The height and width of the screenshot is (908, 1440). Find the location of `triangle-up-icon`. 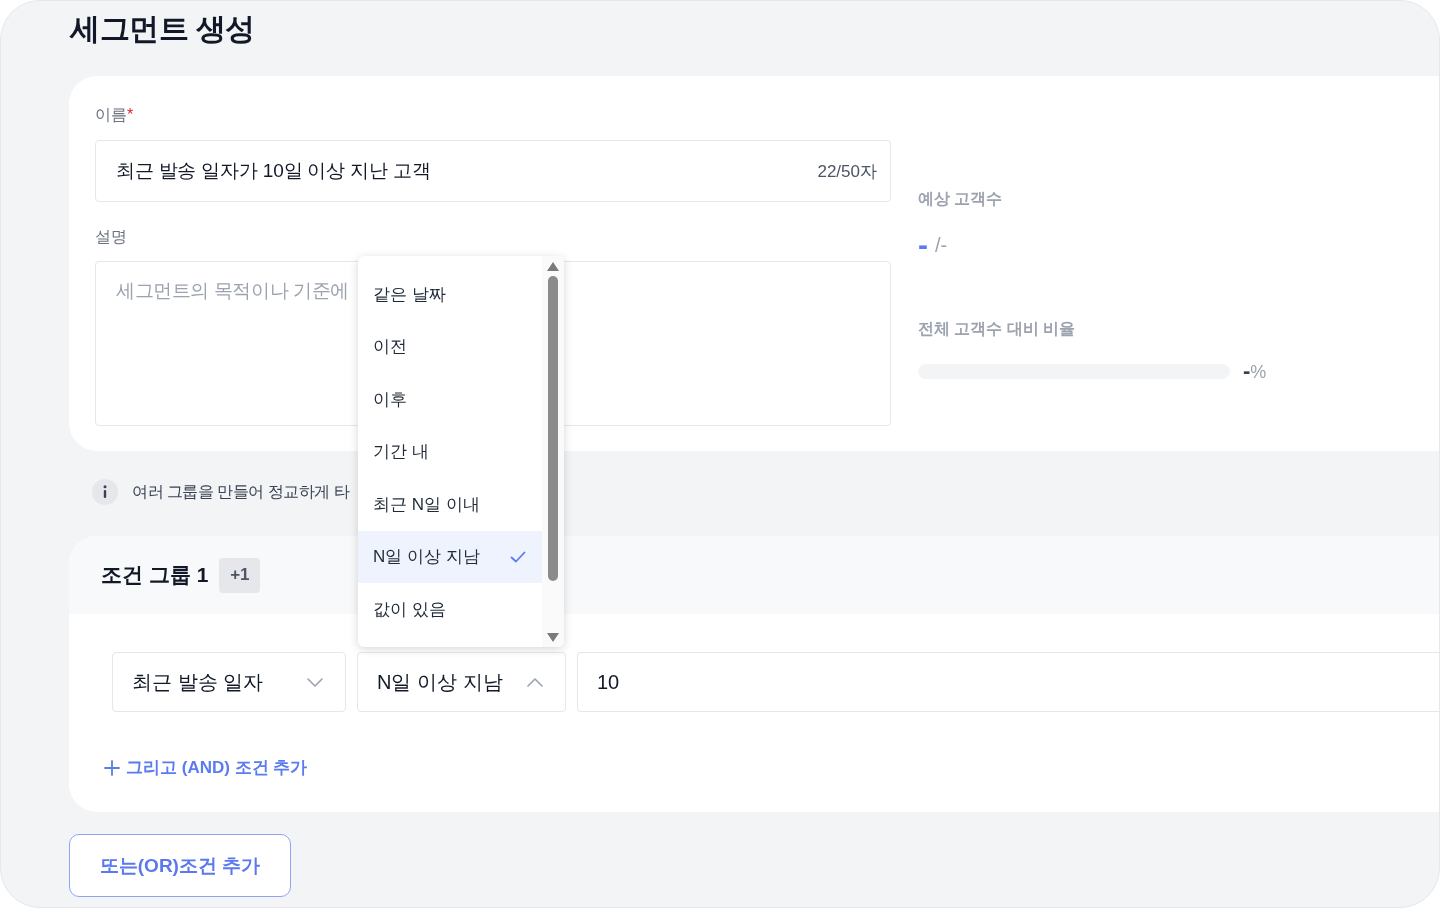

triangle-up-icon is located at coordinates (553, 266).